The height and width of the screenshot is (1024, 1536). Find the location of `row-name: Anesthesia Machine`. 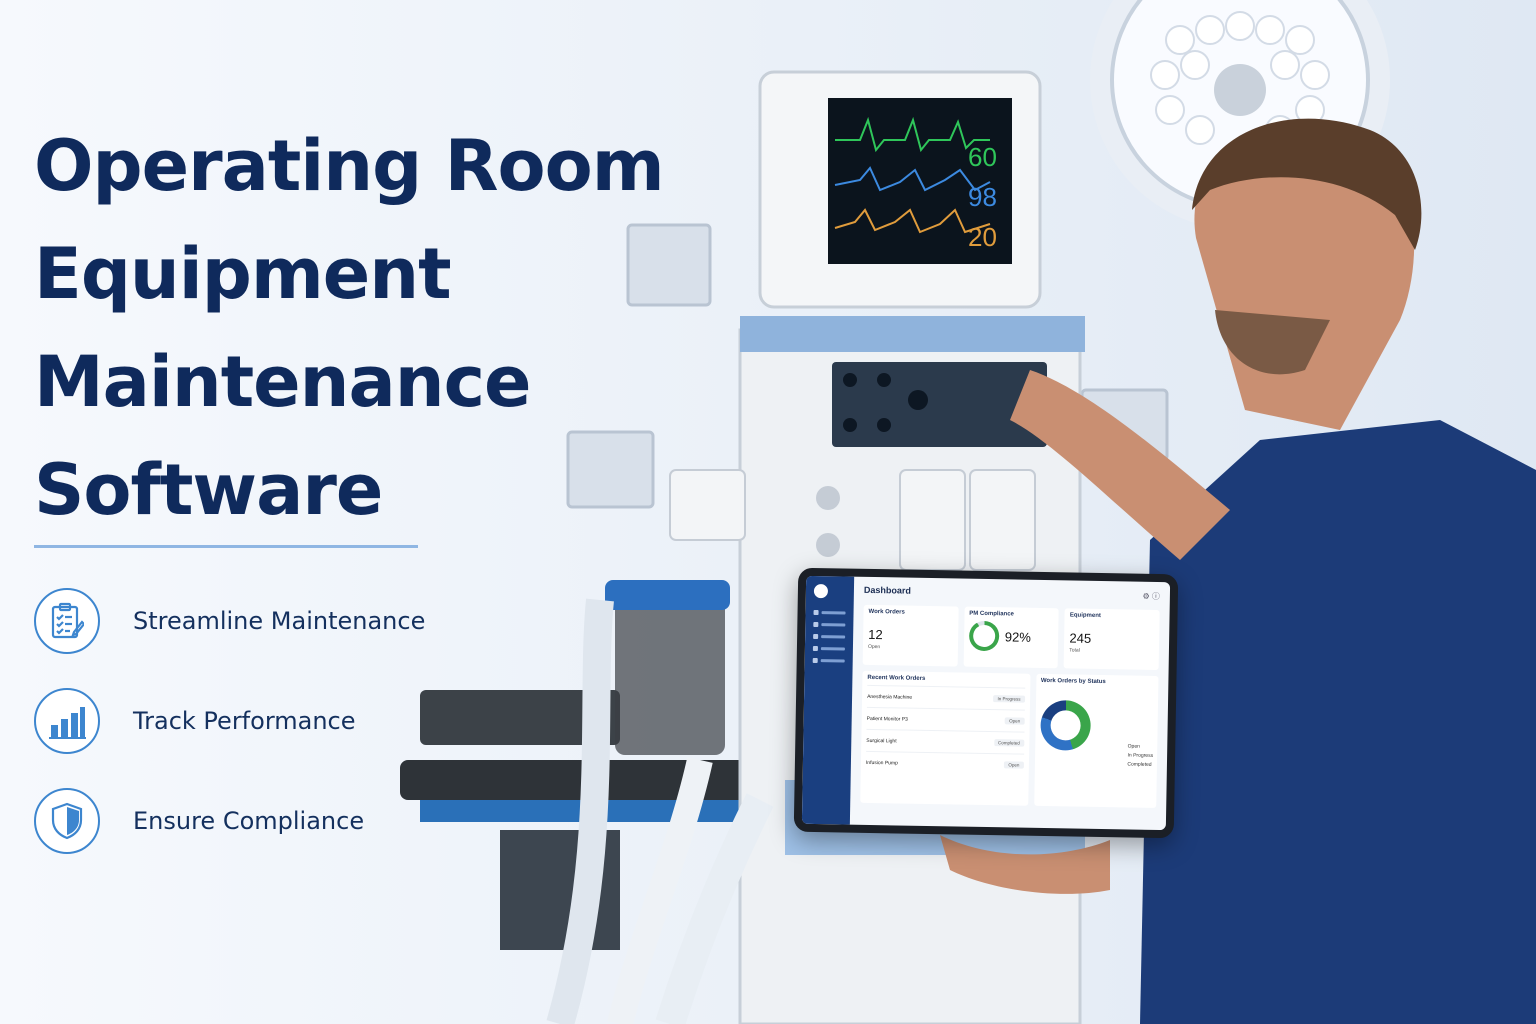

row-name: Anesthesia Machine is located at coordinates (890, 697).